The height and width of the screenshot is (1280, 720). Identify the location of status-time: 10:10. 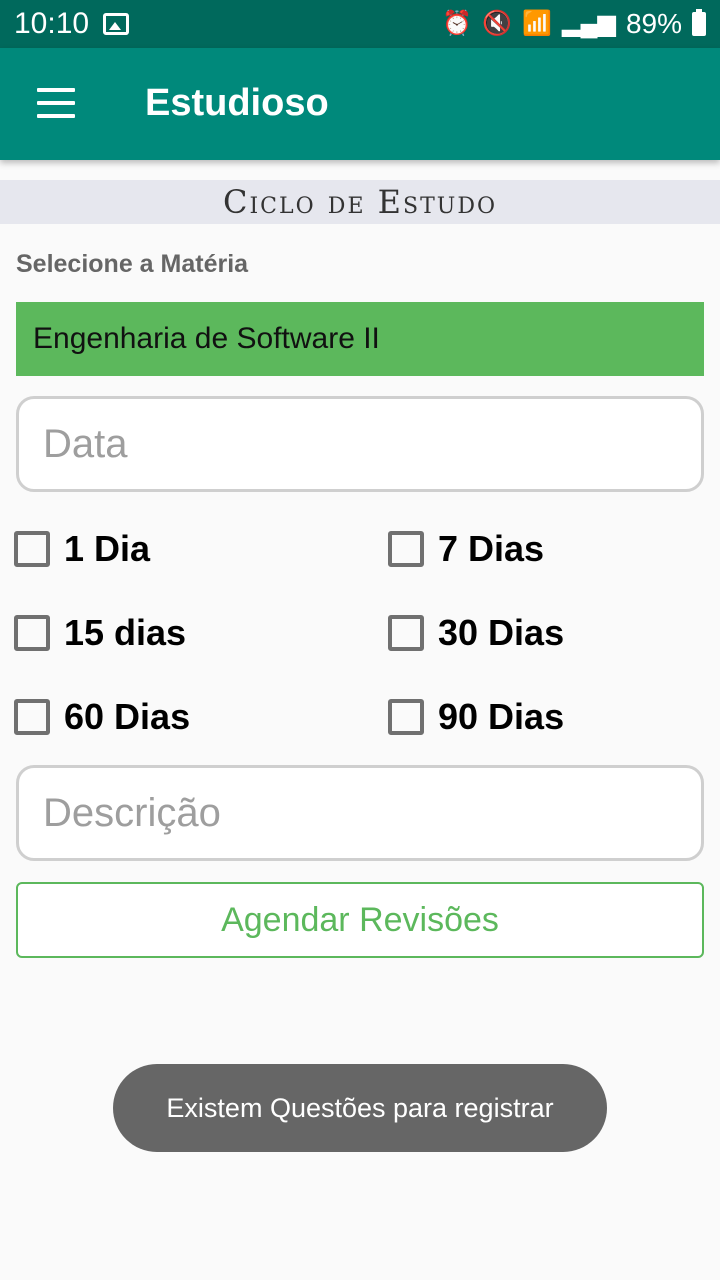
(52, 23).